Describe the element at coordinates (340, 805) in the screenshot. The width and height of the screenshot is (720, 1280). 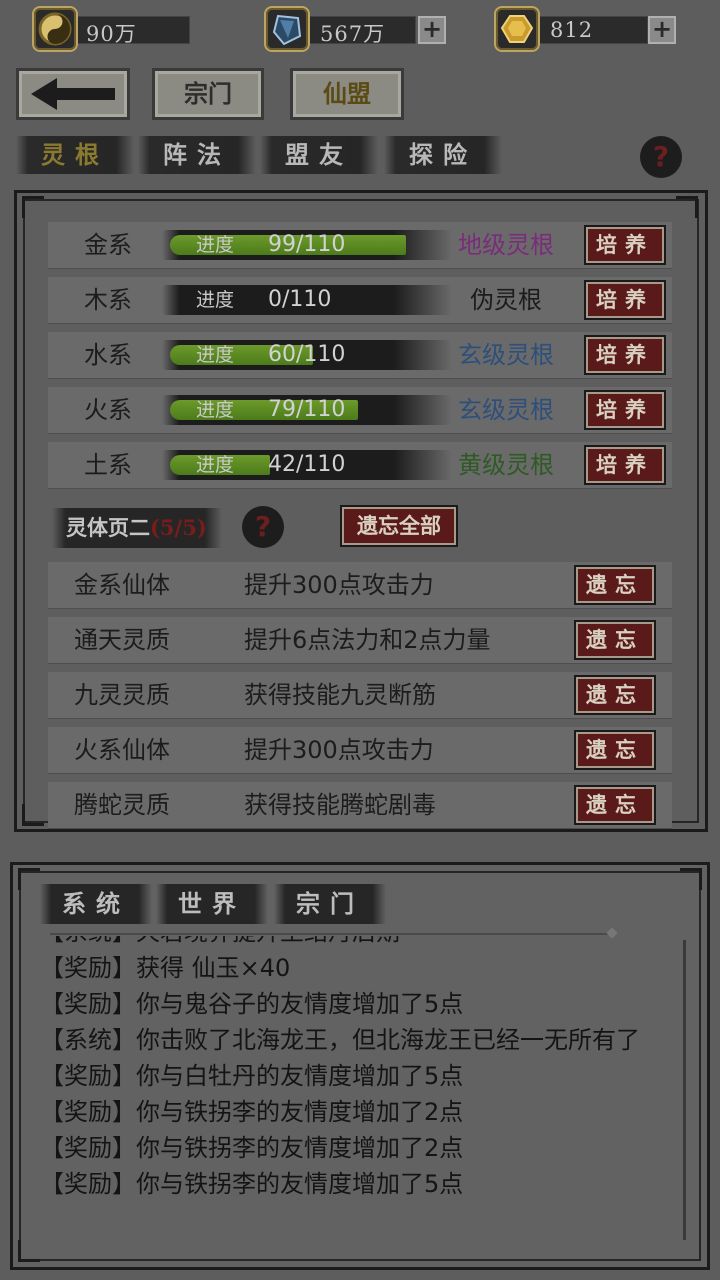
I see `trait-description: 获得技能腾蛇剧毒` at that location.